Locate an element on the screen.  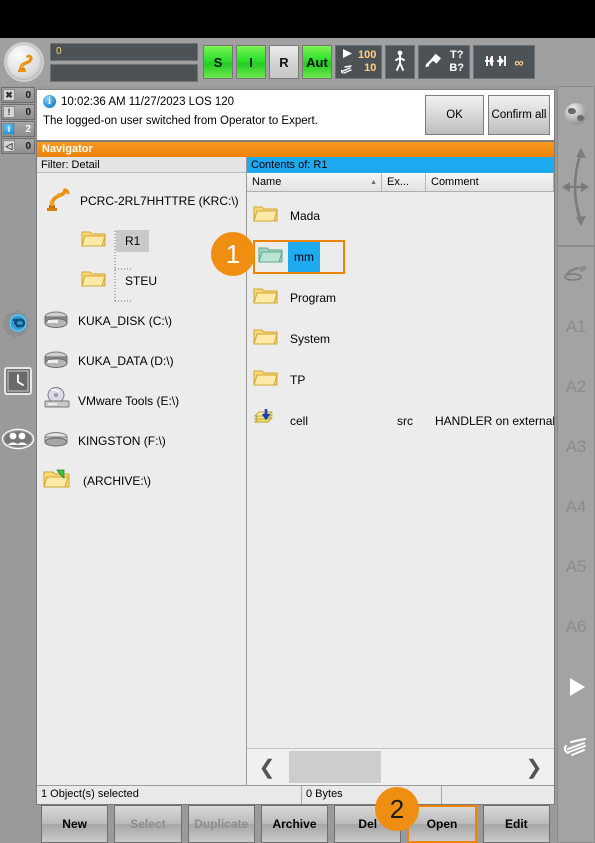
bottom-left-filler is located at coordinates (18, 824).